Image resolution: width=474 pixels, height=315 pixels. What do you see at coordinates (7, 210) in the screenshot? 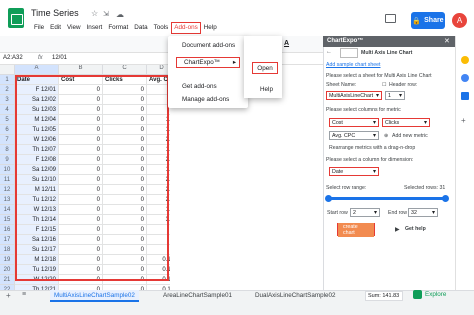
I see `row-header: 14` at bounding box center [7, 210].